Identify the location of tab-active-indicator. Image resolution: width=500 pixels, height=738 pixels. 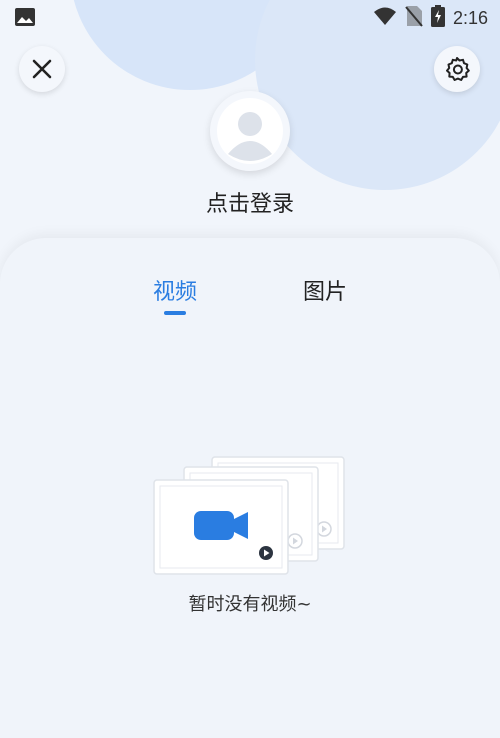
(175, 313).